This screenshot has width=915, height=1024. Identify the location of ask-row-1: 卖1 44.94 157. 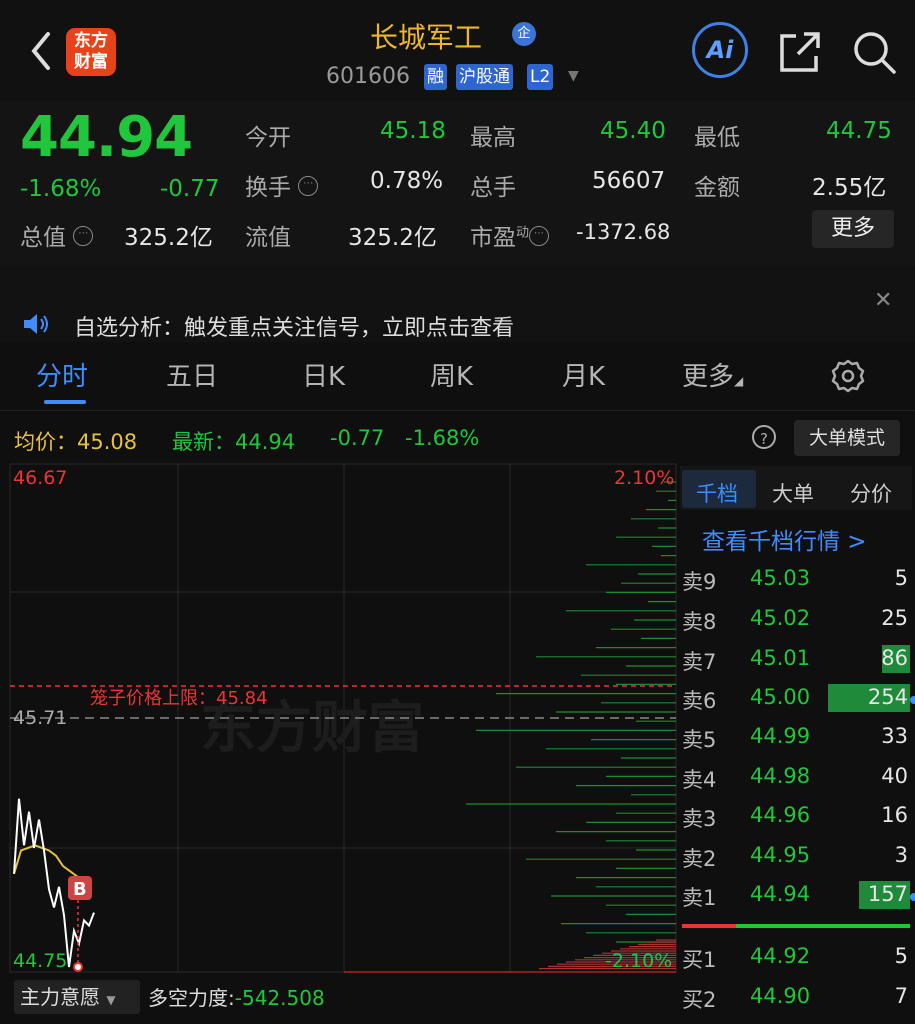
(798, 896).